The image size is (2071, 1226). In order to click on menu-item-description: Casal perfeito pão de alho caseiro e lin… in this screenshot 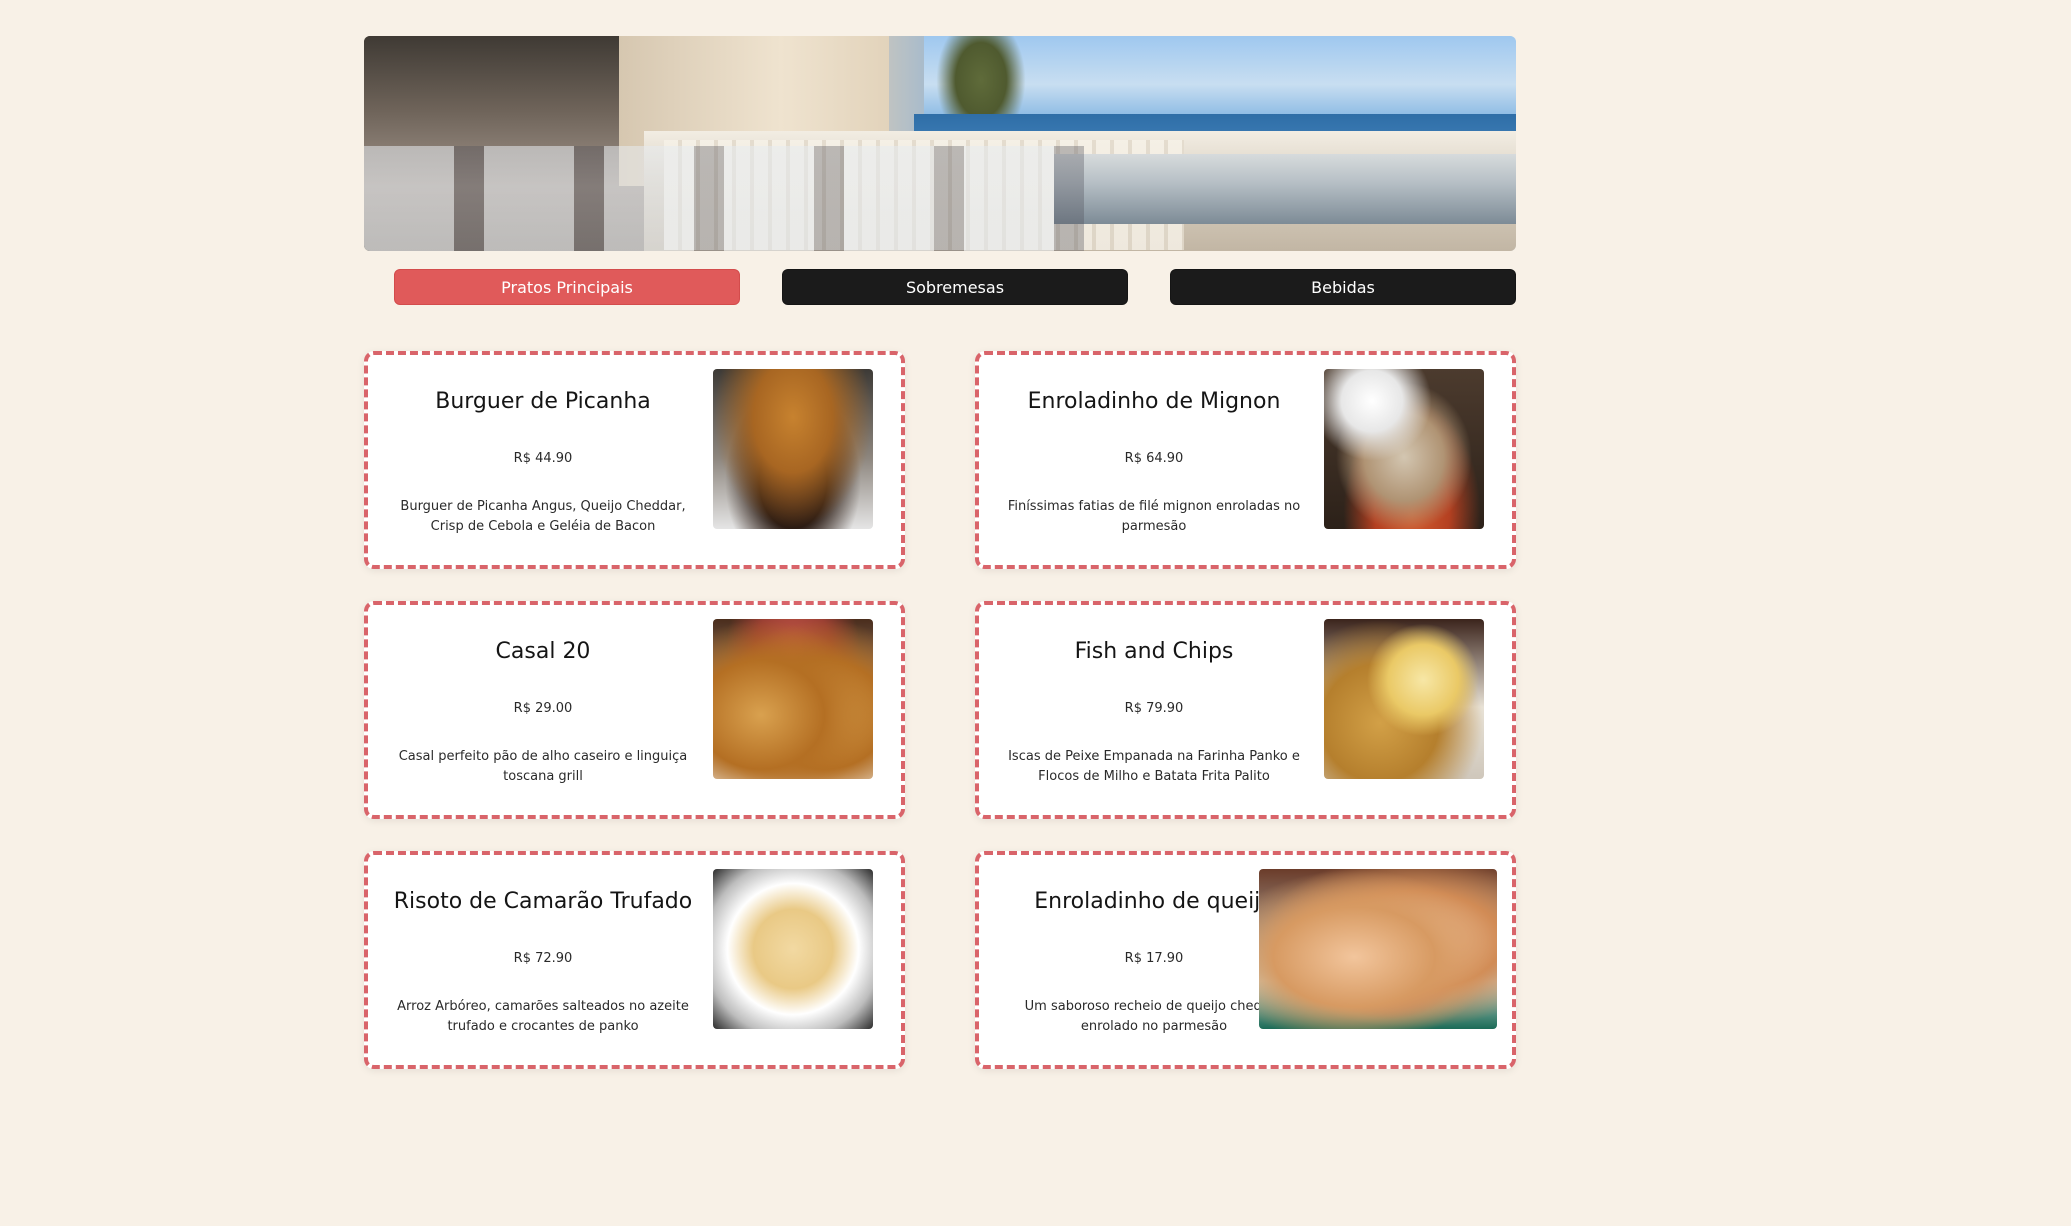, I will do `click(543, 766)`.